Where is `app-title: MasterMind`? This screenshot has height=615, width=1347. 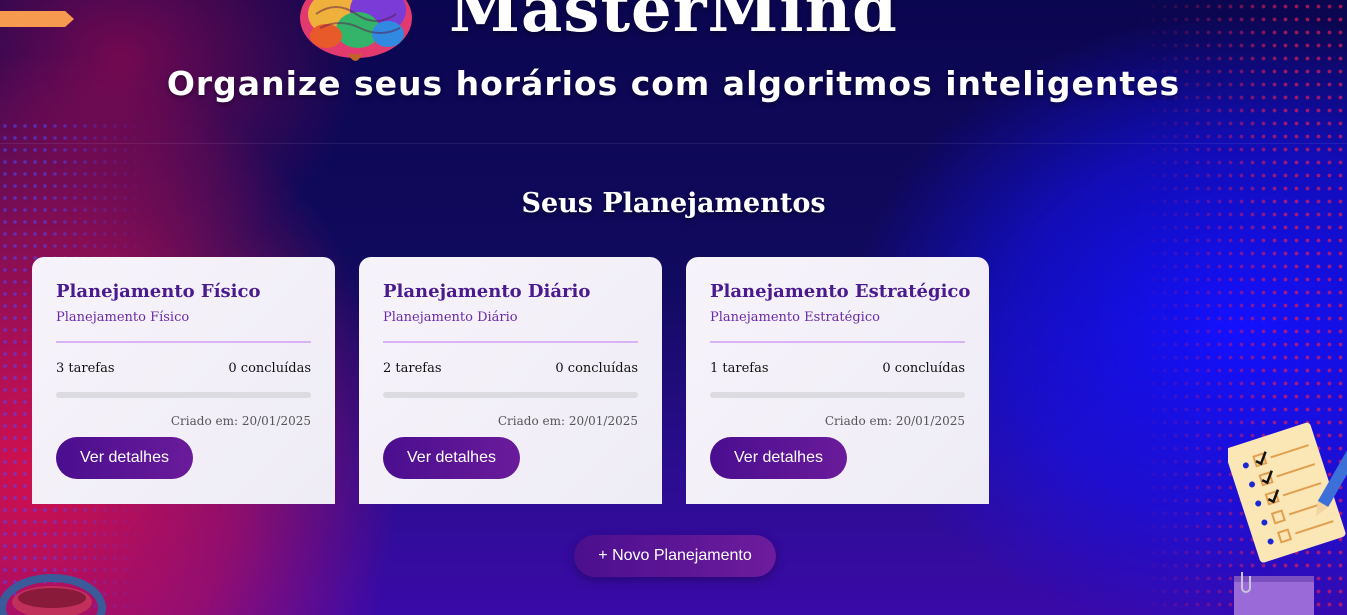
app-title: MasterMind is located at coordinates (673, 23).